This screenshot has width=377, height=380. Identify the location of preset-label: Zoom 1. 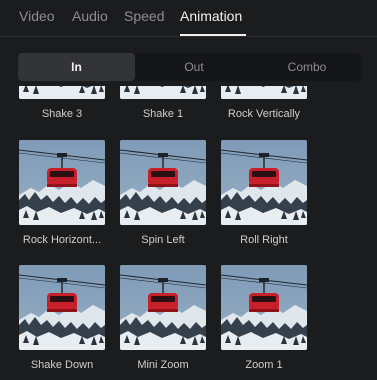
(264, 365).